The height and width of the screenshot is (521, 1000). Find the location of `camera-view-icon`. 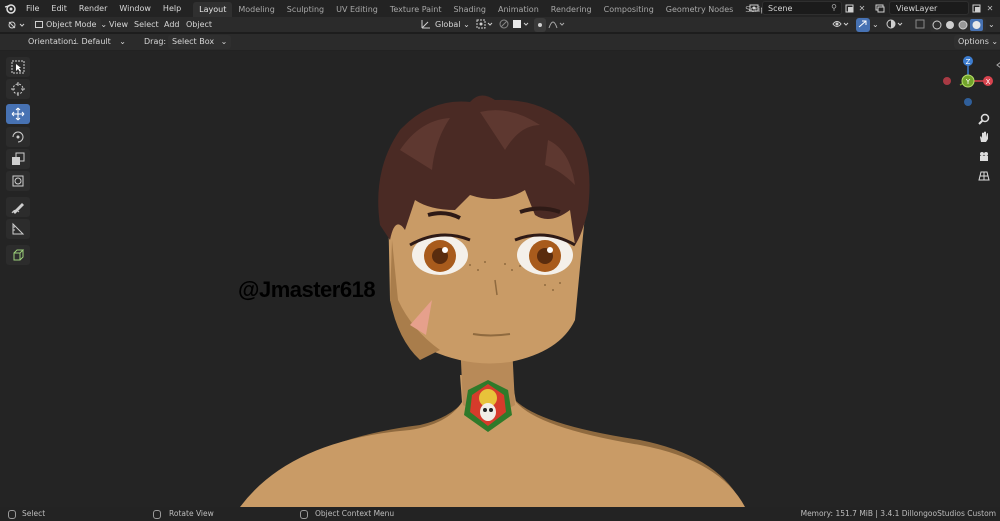

camera-view-icon is located at coordinates (984, 157).